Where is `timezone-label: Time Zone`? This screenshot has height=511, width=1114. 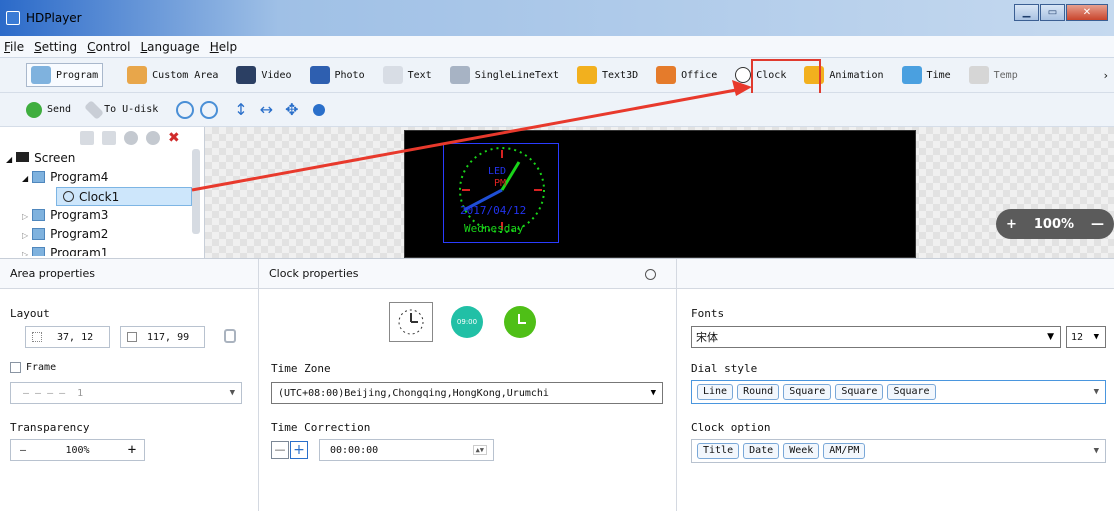 timezone-label: Time Zone is located at coordinates (301, 368).